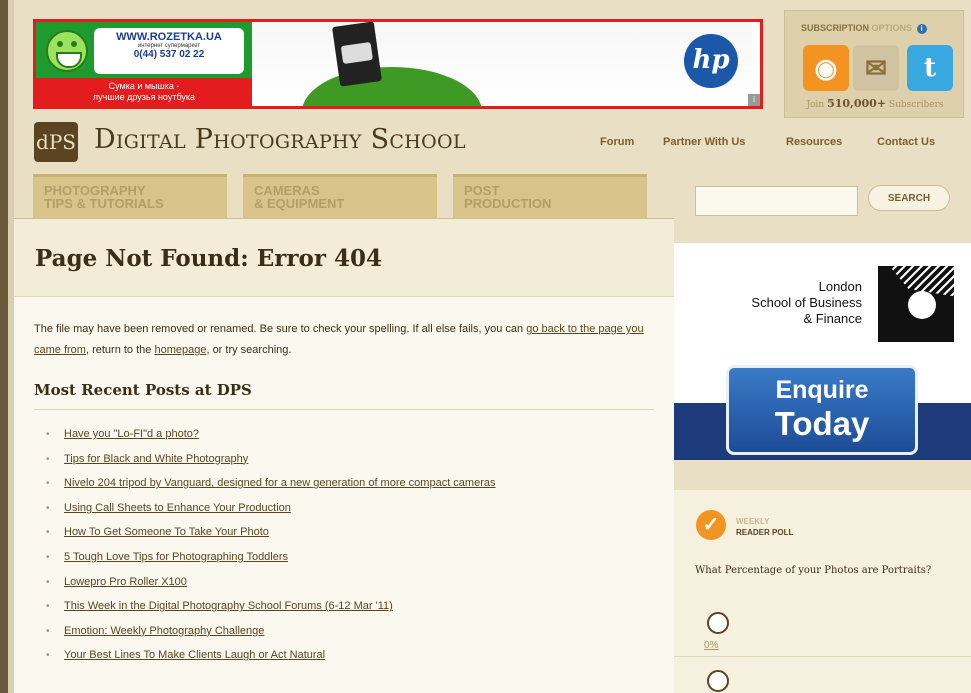  What do you see at coordinates (909, 198) in the screenshot?
I see `search-button: SEARCH` at bounding box center [909, 198].